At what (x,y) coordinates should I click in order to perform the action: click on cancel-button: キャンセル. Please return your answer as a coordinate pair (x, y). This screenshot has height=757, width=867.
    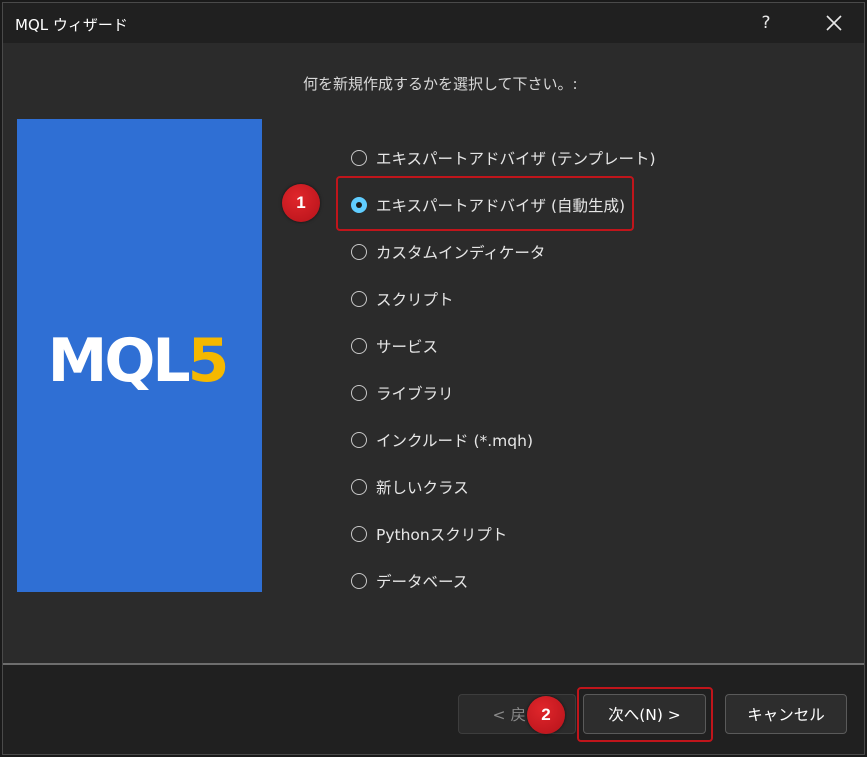
    Looking at the image, I should click on (786, 714).